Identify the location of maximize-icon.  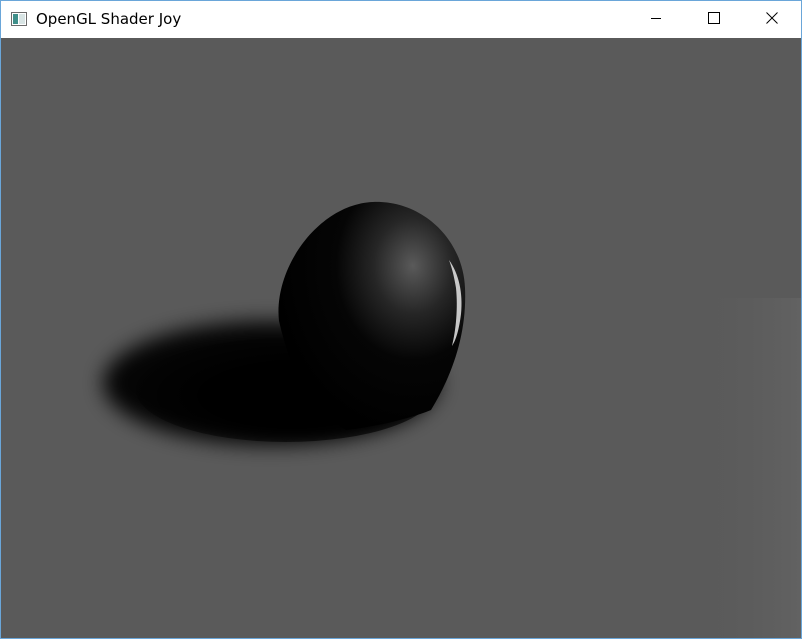
(714, 20).